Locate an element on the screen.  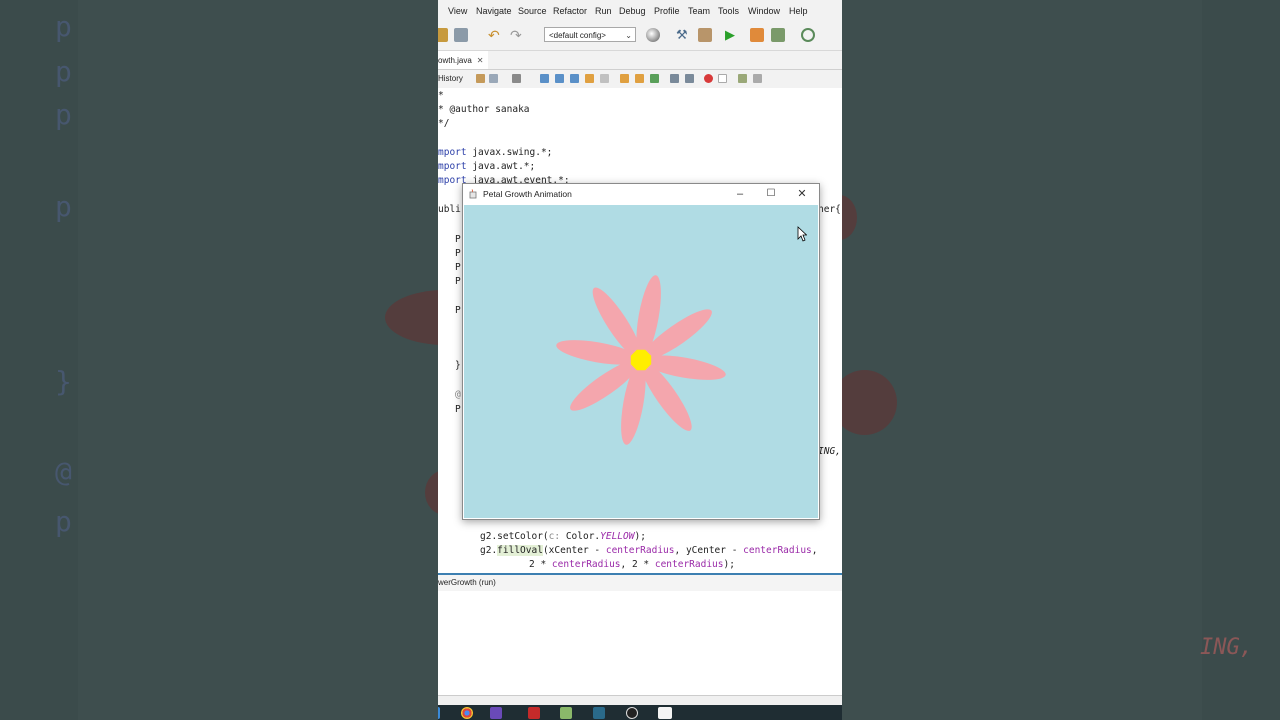
menu-refactor: Refactor is located at coordinates (570, 11).